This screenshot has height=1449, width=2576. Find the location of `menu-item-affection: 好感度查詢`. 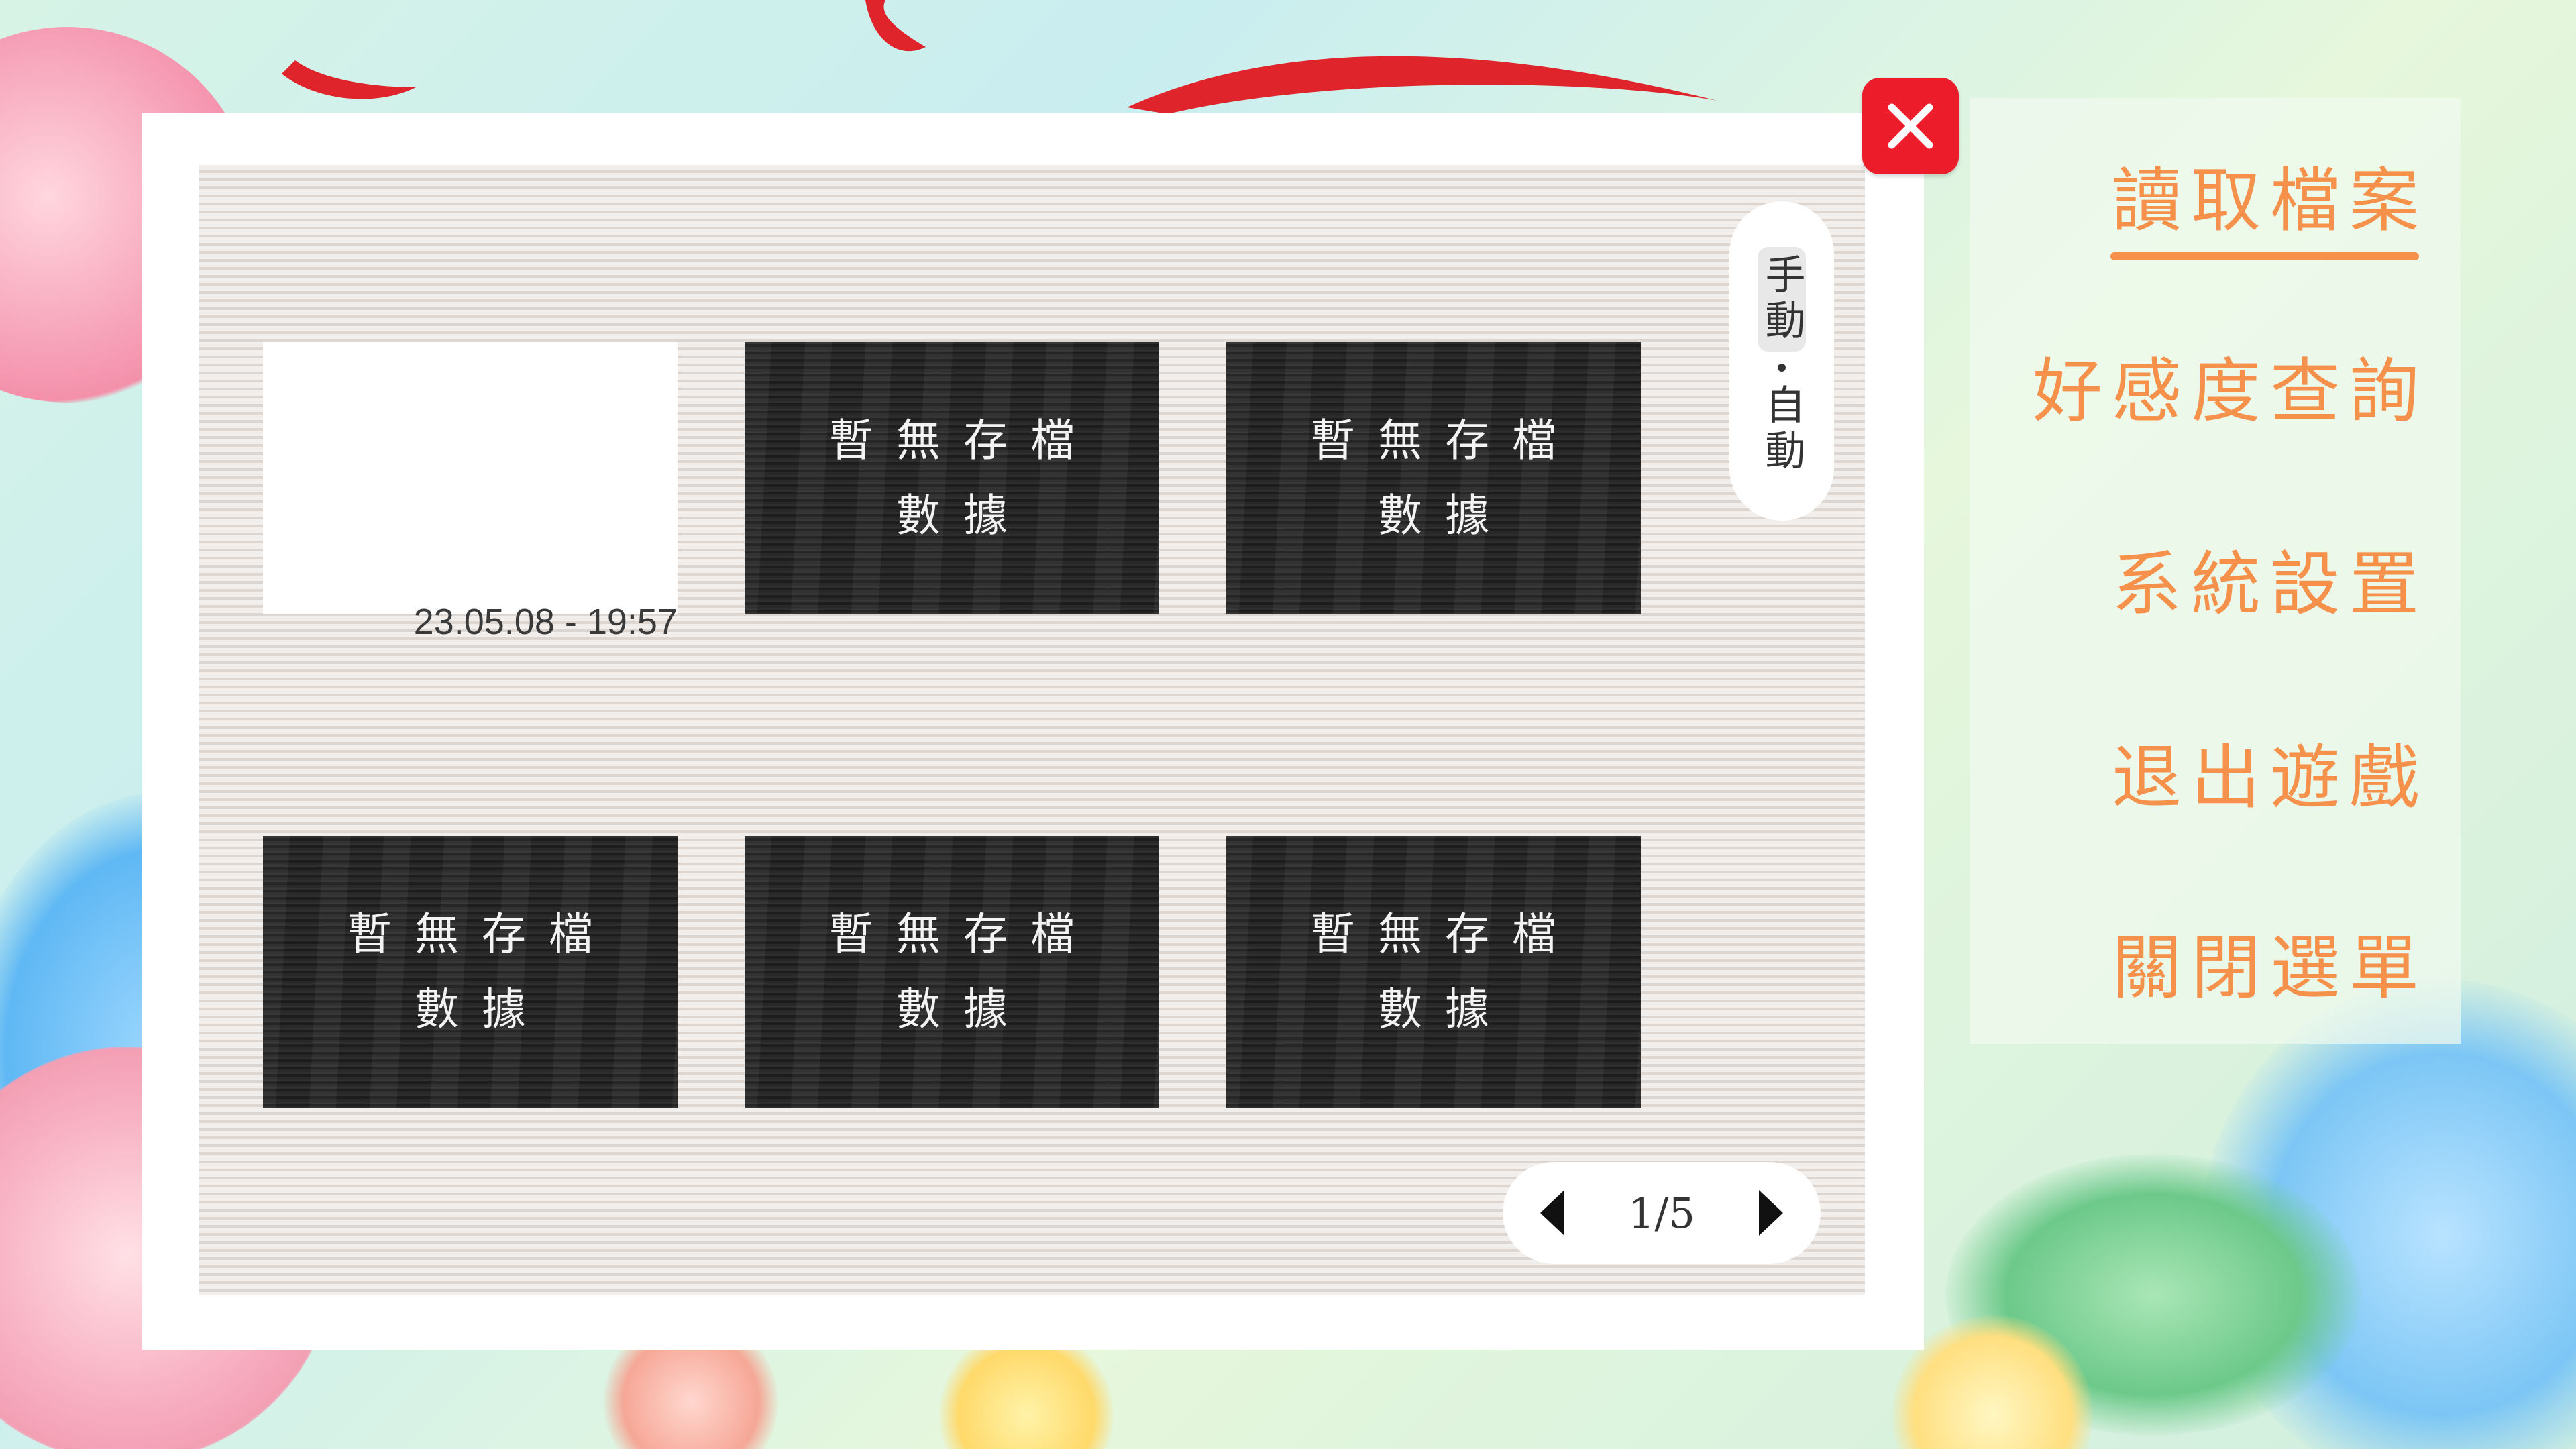

menu-item-affection: 好感度查詢 is located at coordinates (2230, 384).